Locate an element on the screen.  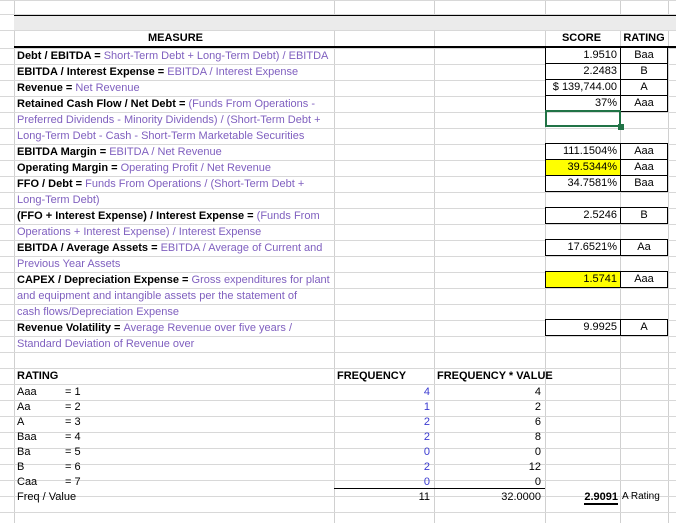
measure-formula: Average Revenue over five years / is located at coordinates (208, 328).